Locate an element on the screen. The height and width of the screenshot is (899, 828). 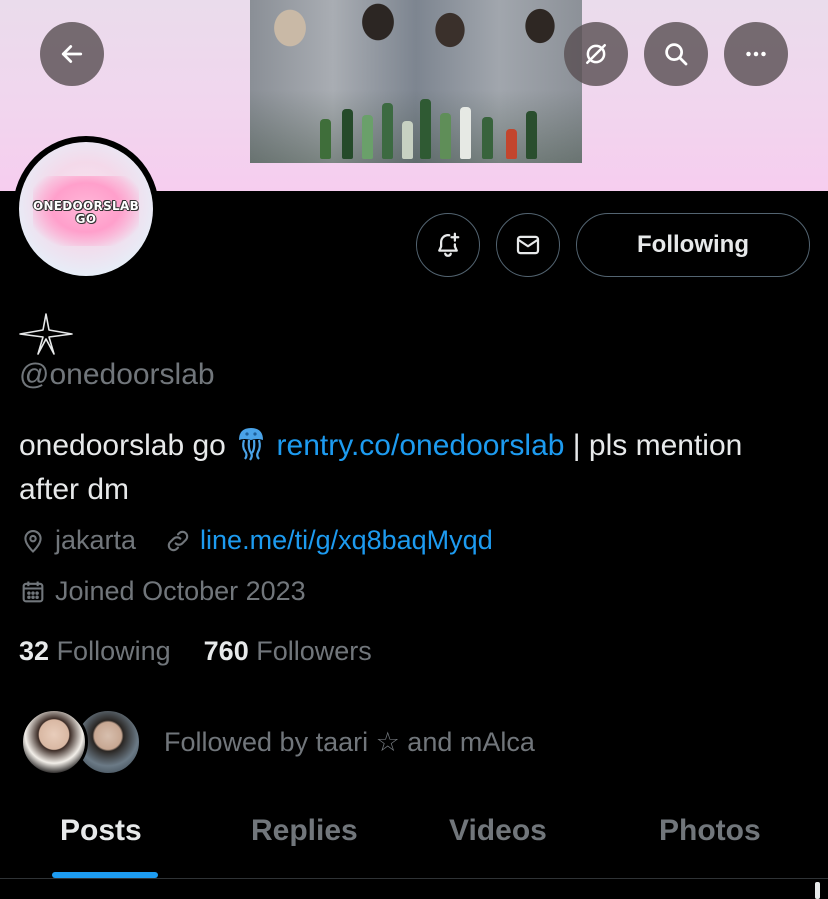
avatar: ONEDOORSLAB GO is located at coordinates (86, 209).